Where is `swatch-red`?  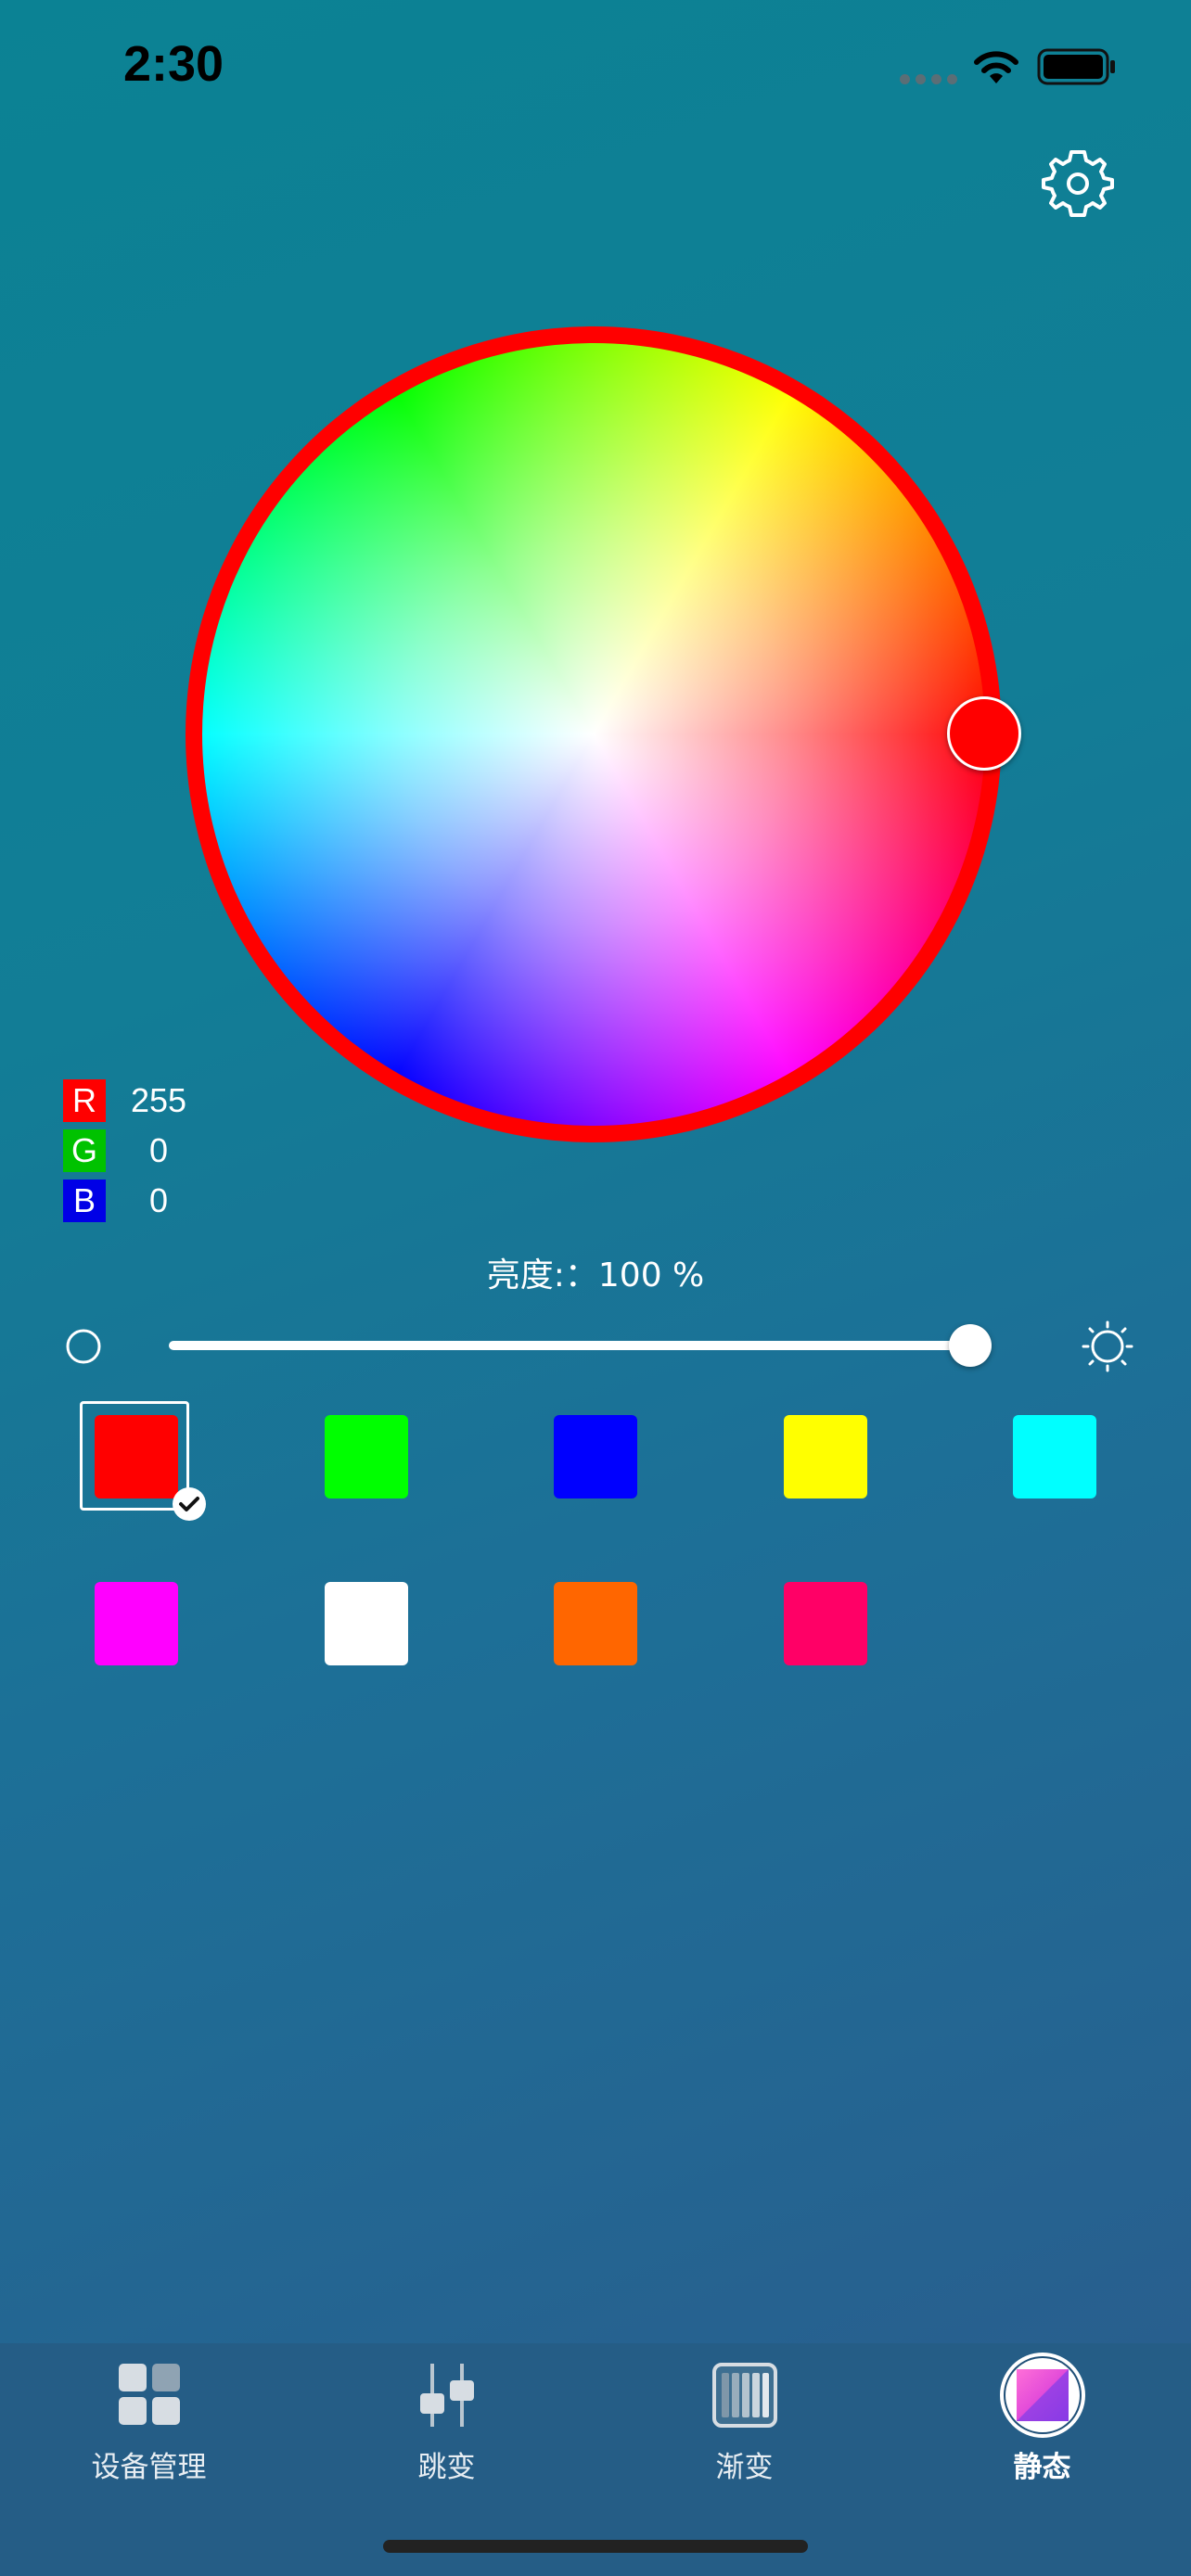 swatch-red is located at coordinates (136, 1457).